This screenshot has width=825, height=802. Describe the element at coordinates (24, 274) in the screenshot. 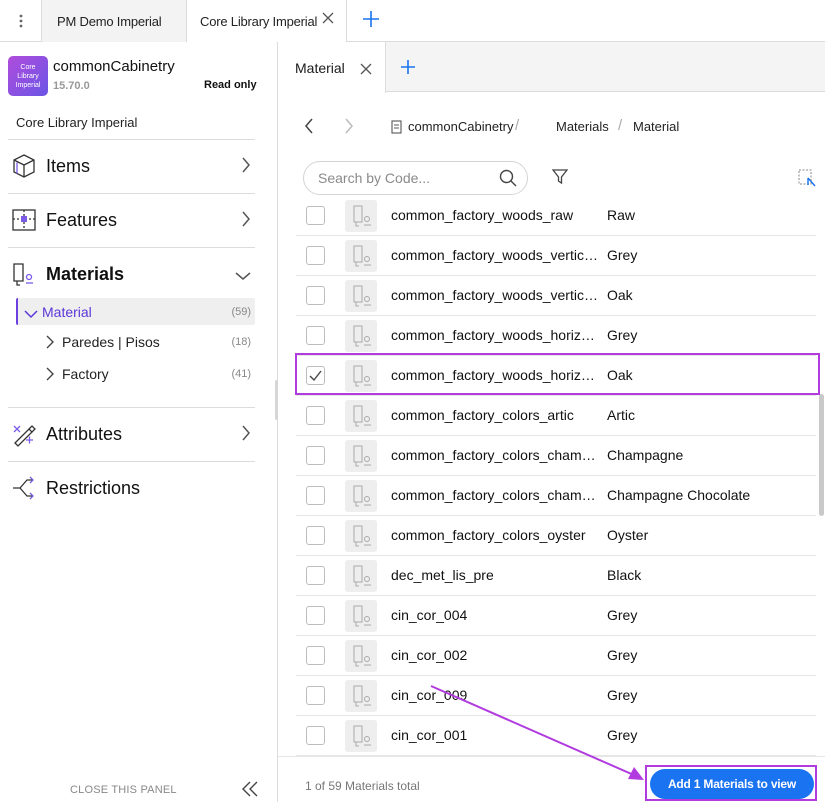

I see `materials-icon` at that location.